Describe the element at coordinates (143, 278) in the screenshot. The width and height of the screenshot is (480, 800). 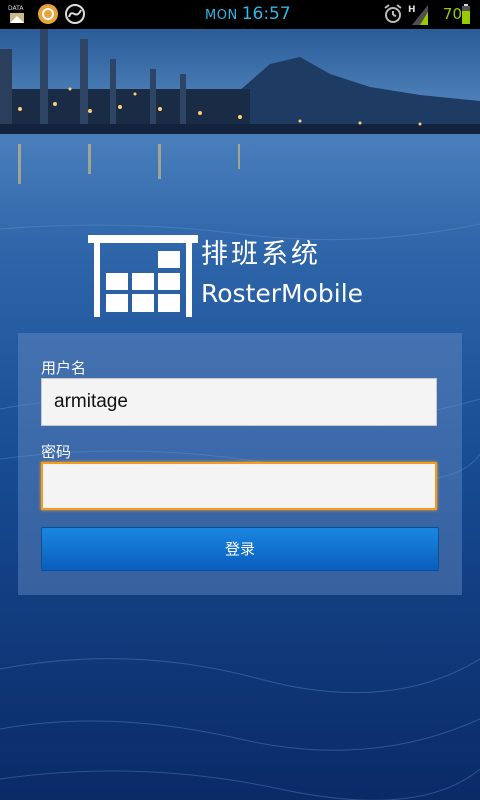
I see `warehouse-shelf-icon` at that location.